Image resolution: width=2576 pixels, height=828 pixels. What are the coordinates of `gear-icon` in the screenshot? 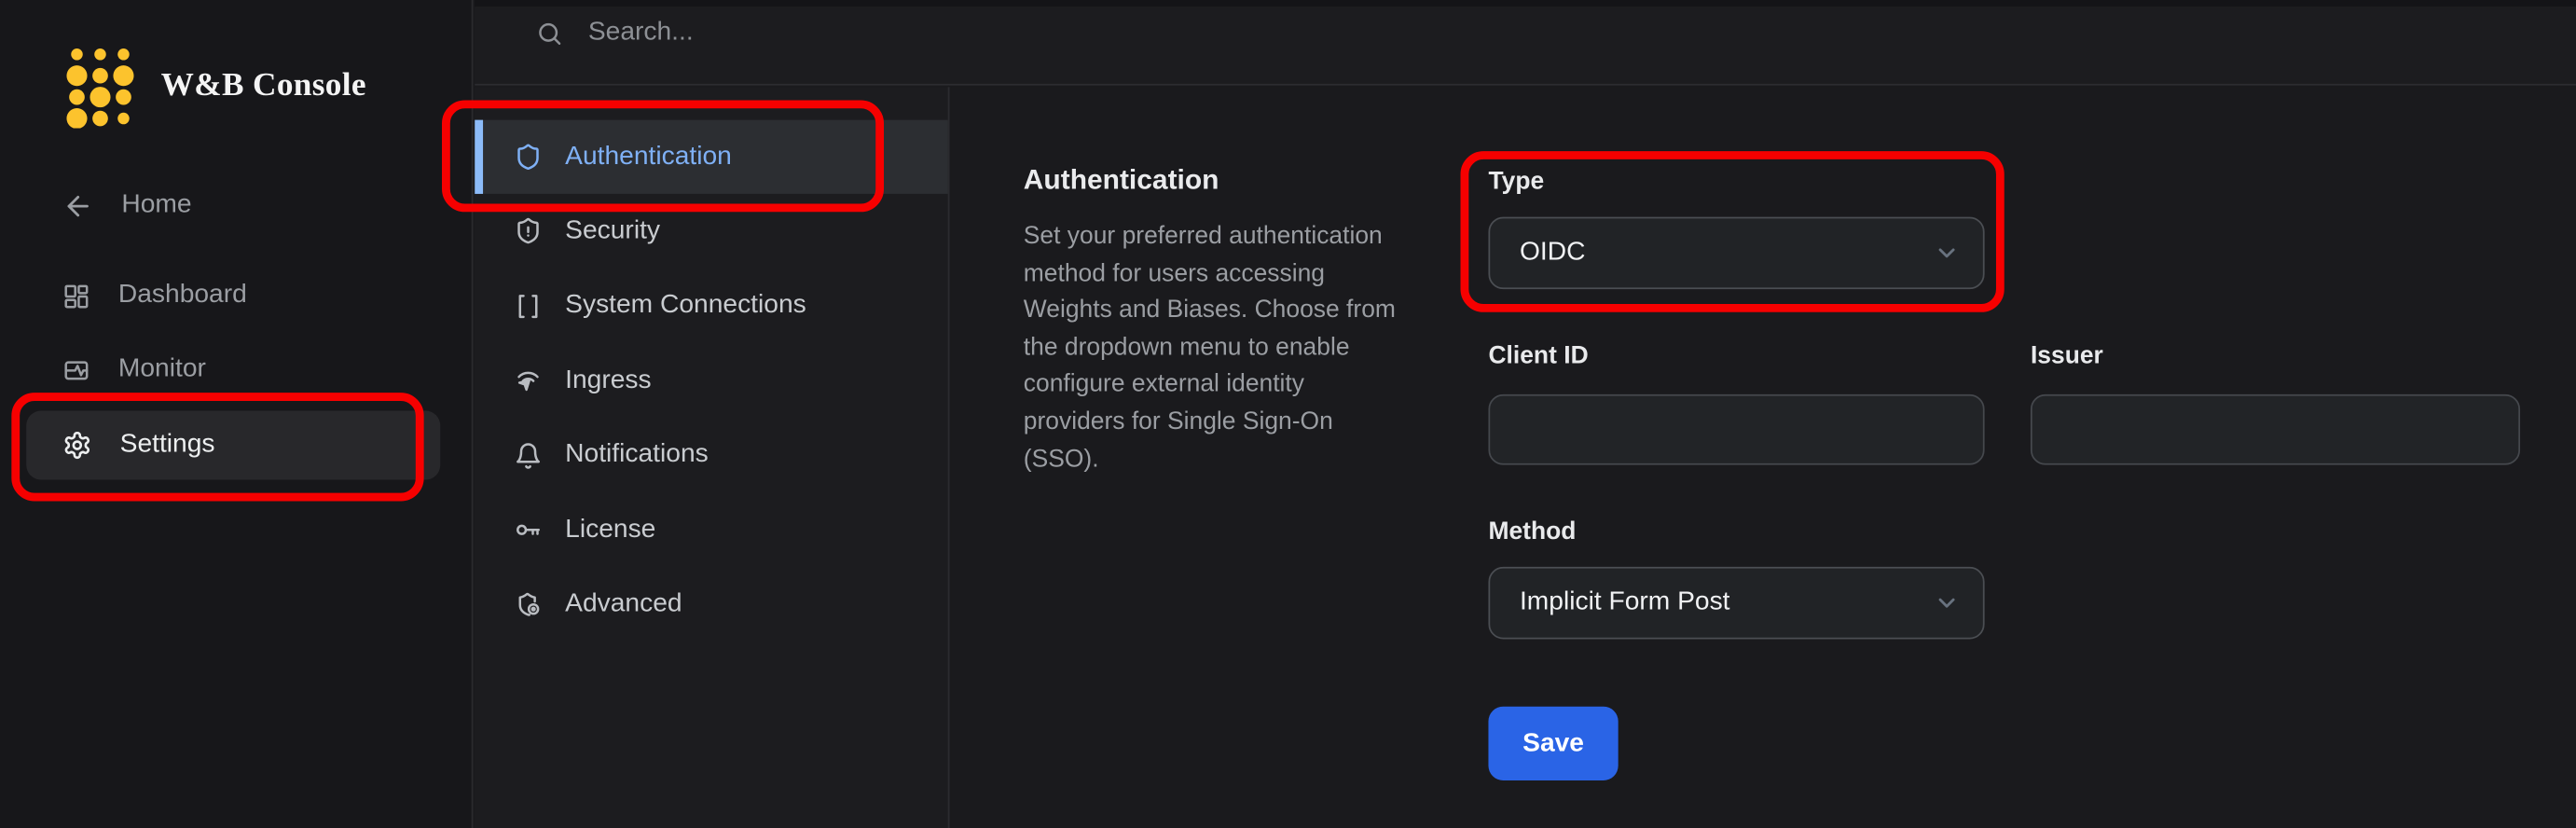 It's located at (77, 446).